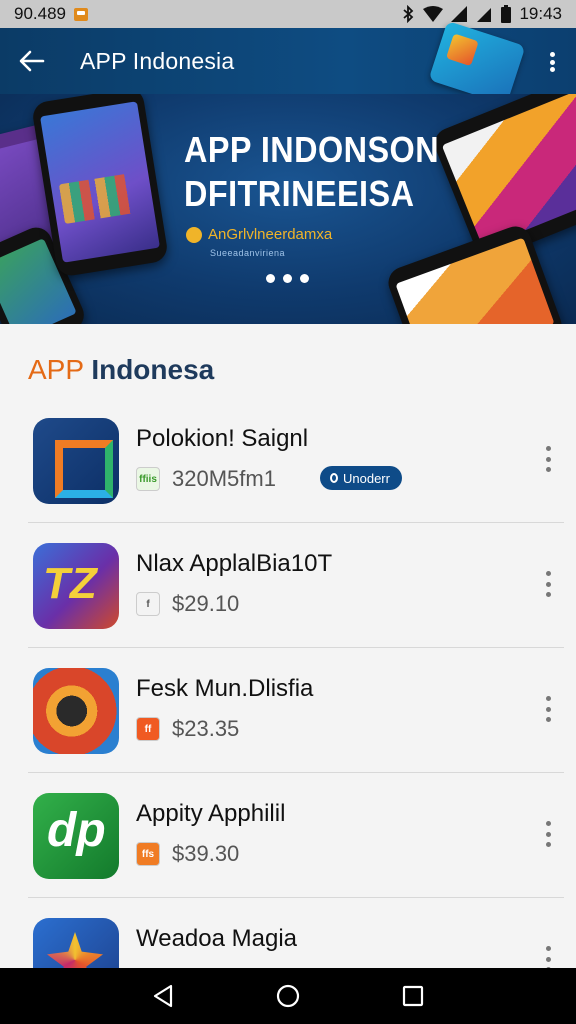  What do you see at coordinates (296, 585) in the screenshot?
I see `list-item: Nlax ApplalBia10T f $29.10` at bounding box center [296, 585].